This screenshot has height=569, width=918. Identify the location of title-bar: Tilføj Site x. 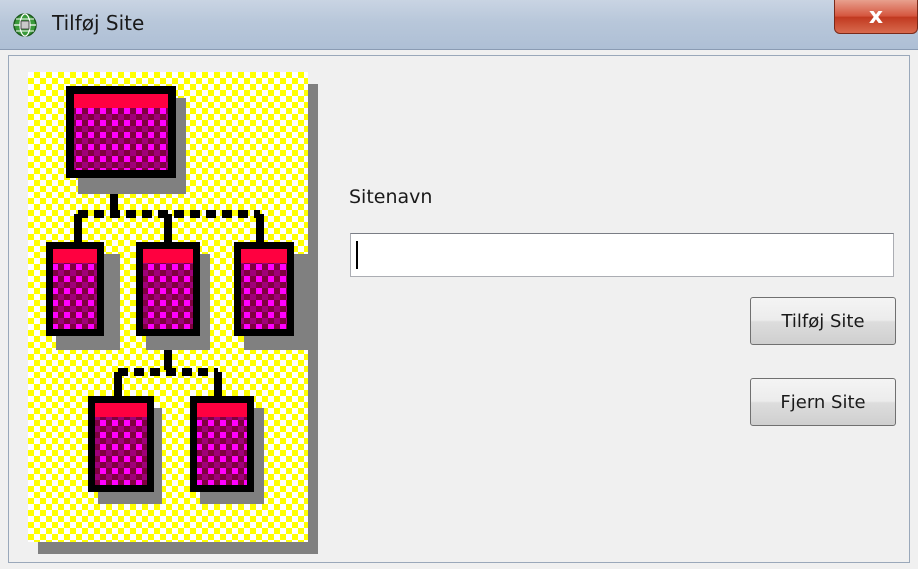
(459, 25).